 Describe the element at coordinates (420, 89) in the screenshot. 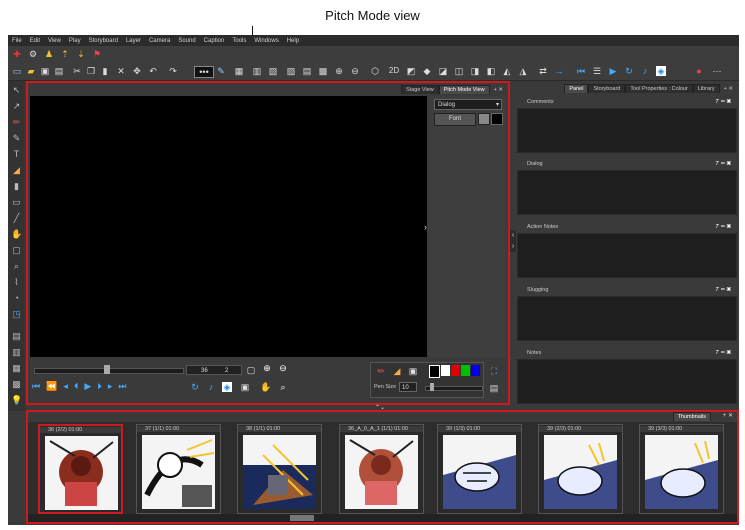

I see `tab-stage-view: Stage View` at that location.